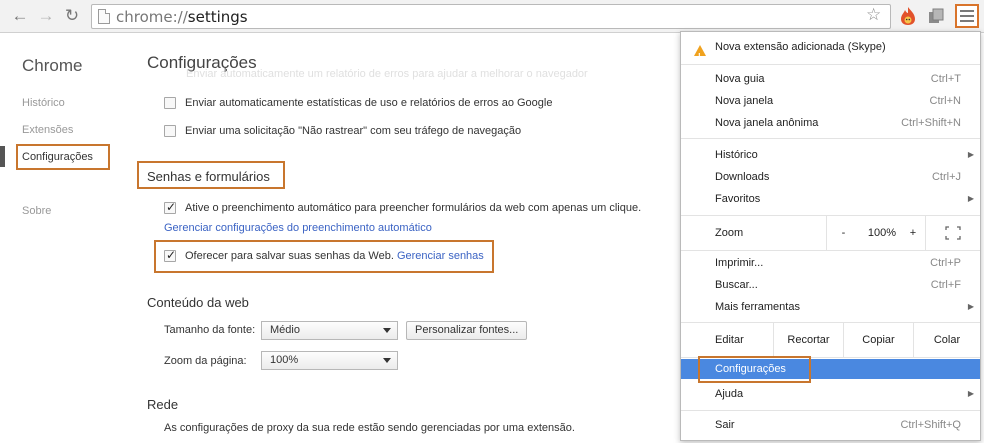  Describe the element at coordinates (873, 15) in the screenshot. I see `star-icon: ☆` at that location.